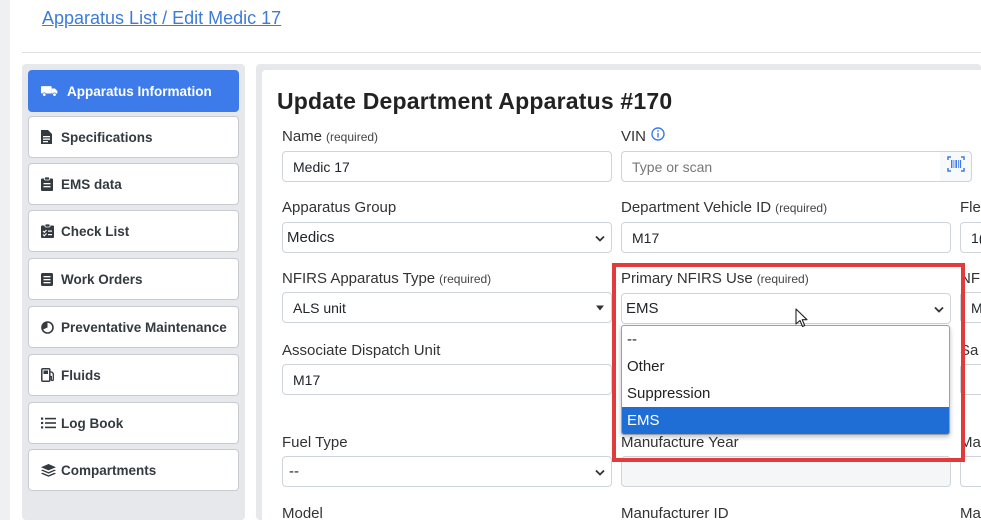  Describe the element at coordinates (294, 471) in the screenshot. I see `fuel-type-value: --` at that location.